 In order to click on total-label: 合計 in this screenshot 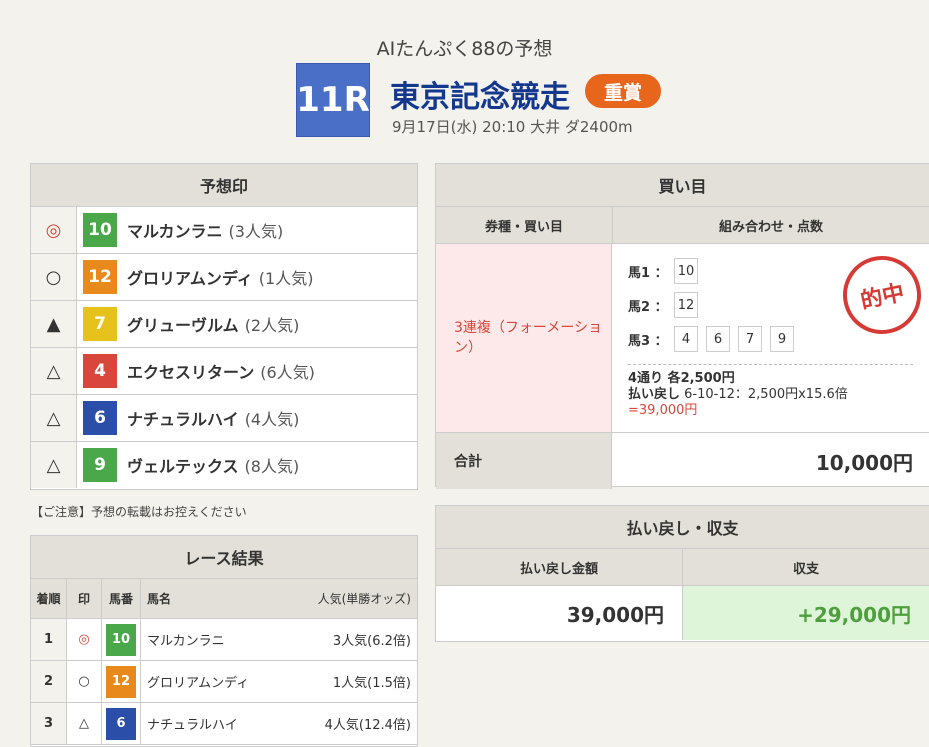, I will do `click(524, 461)`.